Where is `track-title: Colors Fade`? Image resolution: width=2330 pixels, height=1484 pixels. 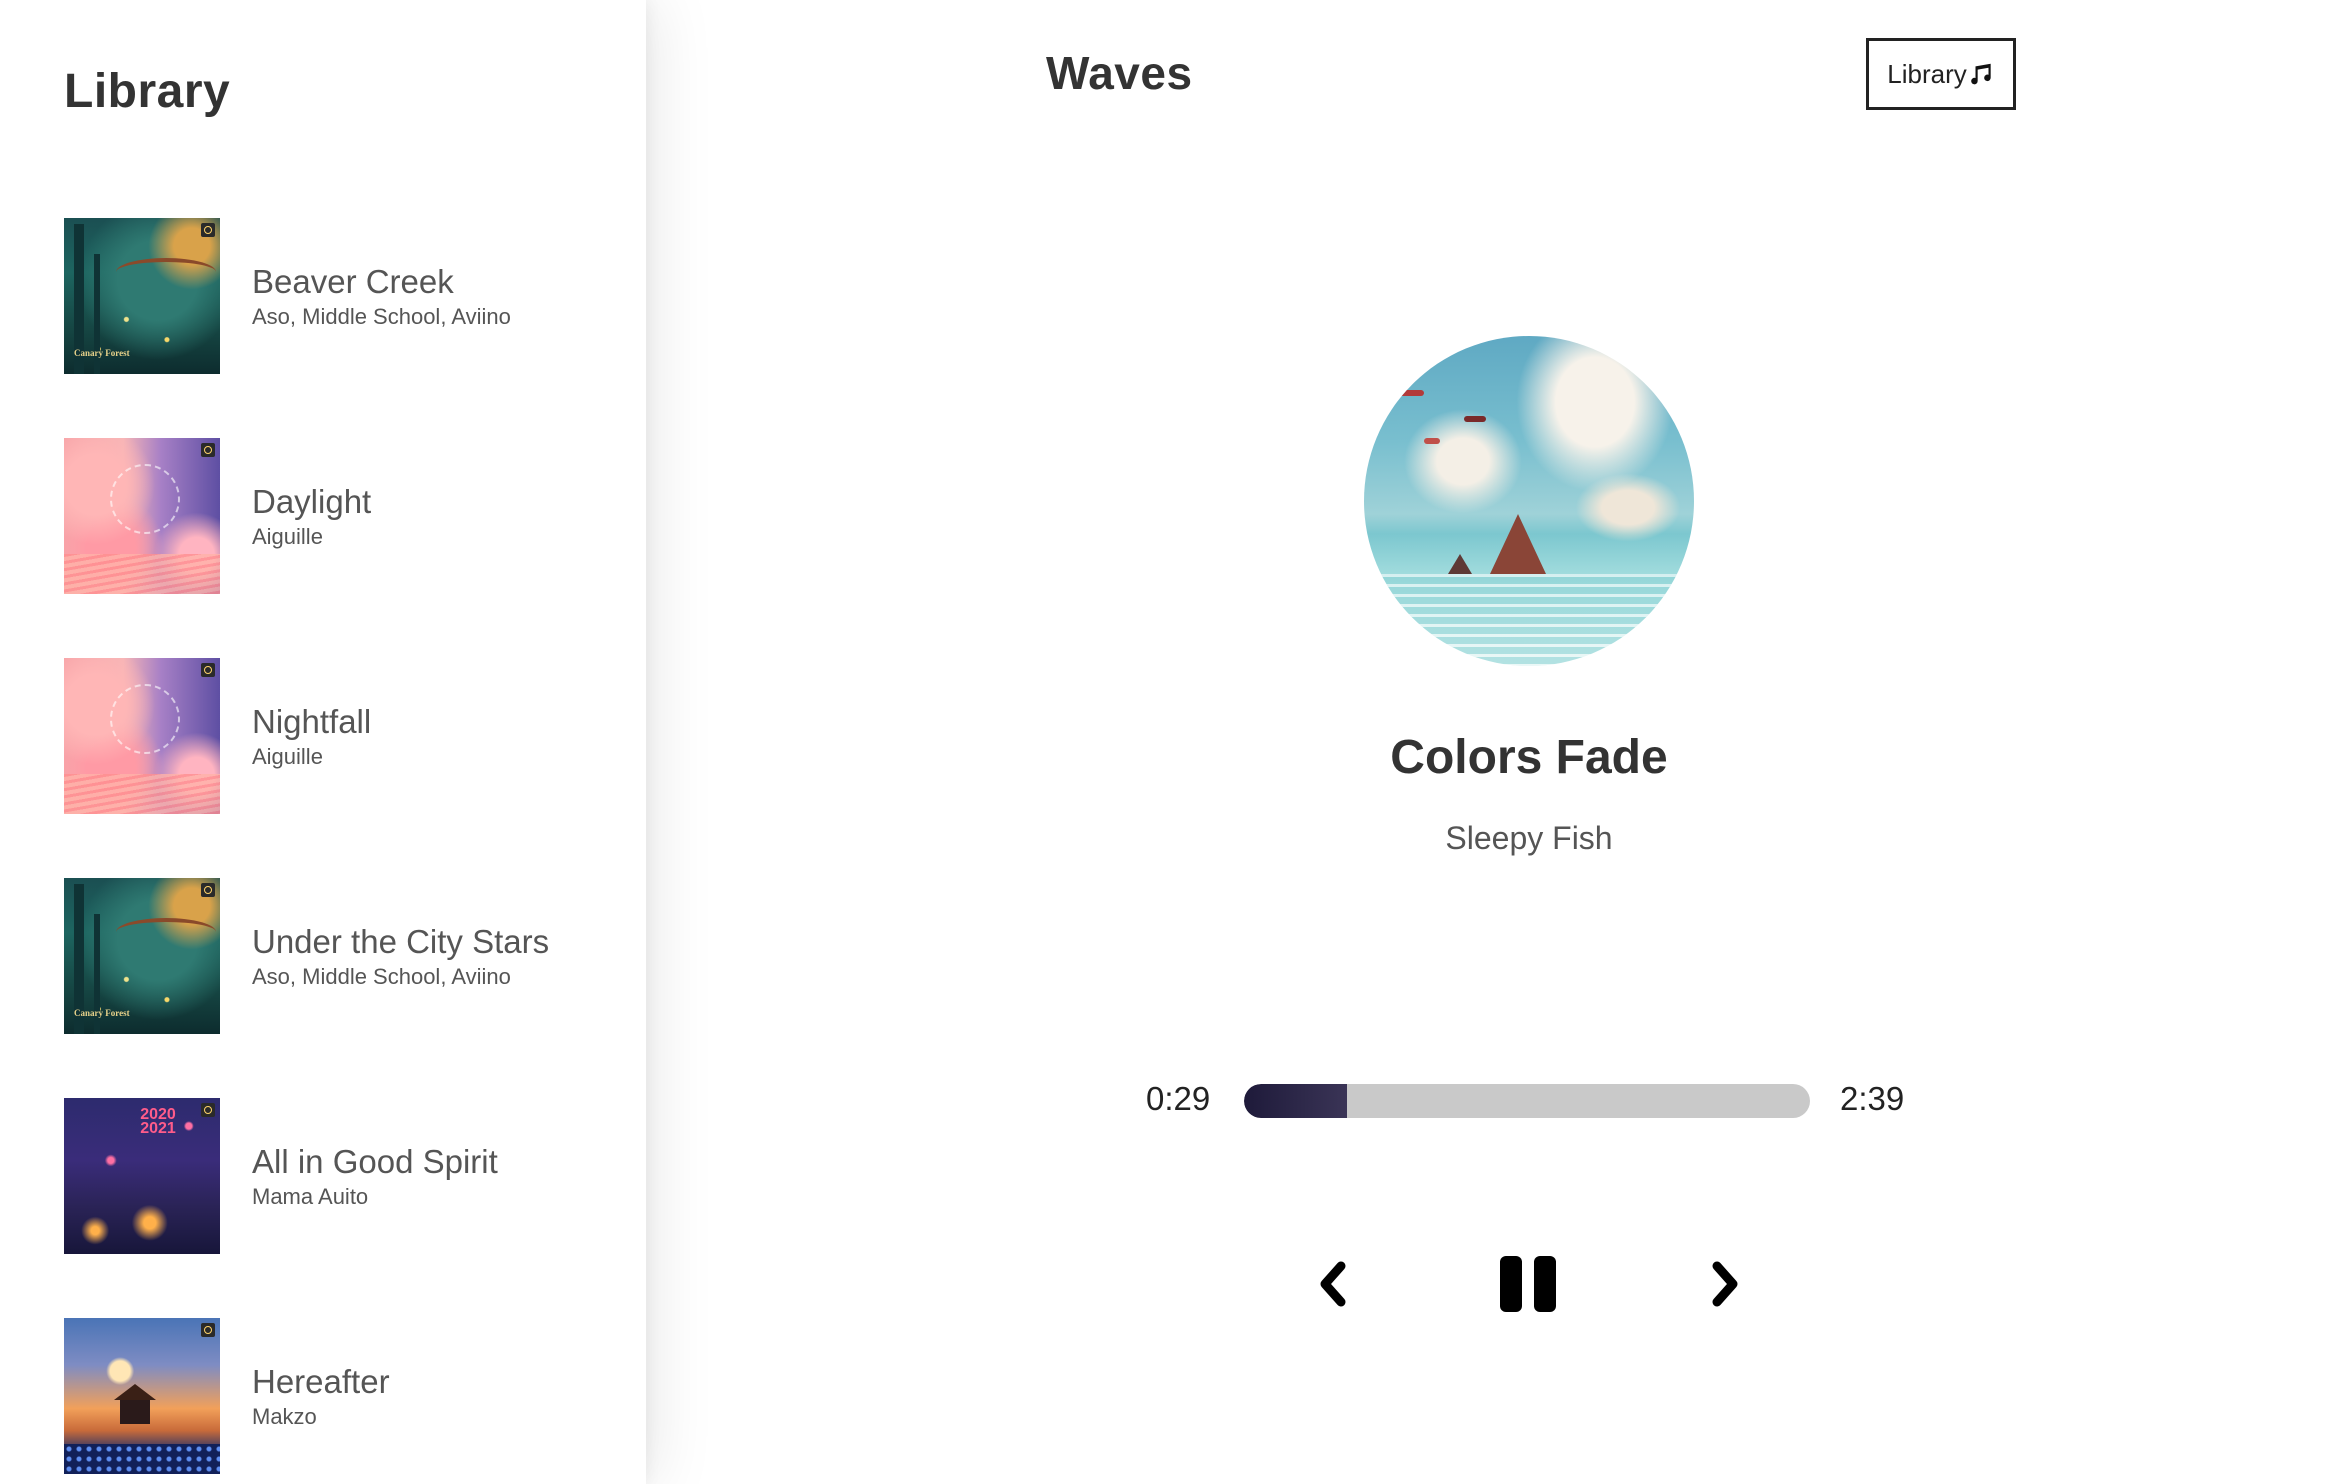 track-title: Colors Fade is located at coordinates (1529, 757).